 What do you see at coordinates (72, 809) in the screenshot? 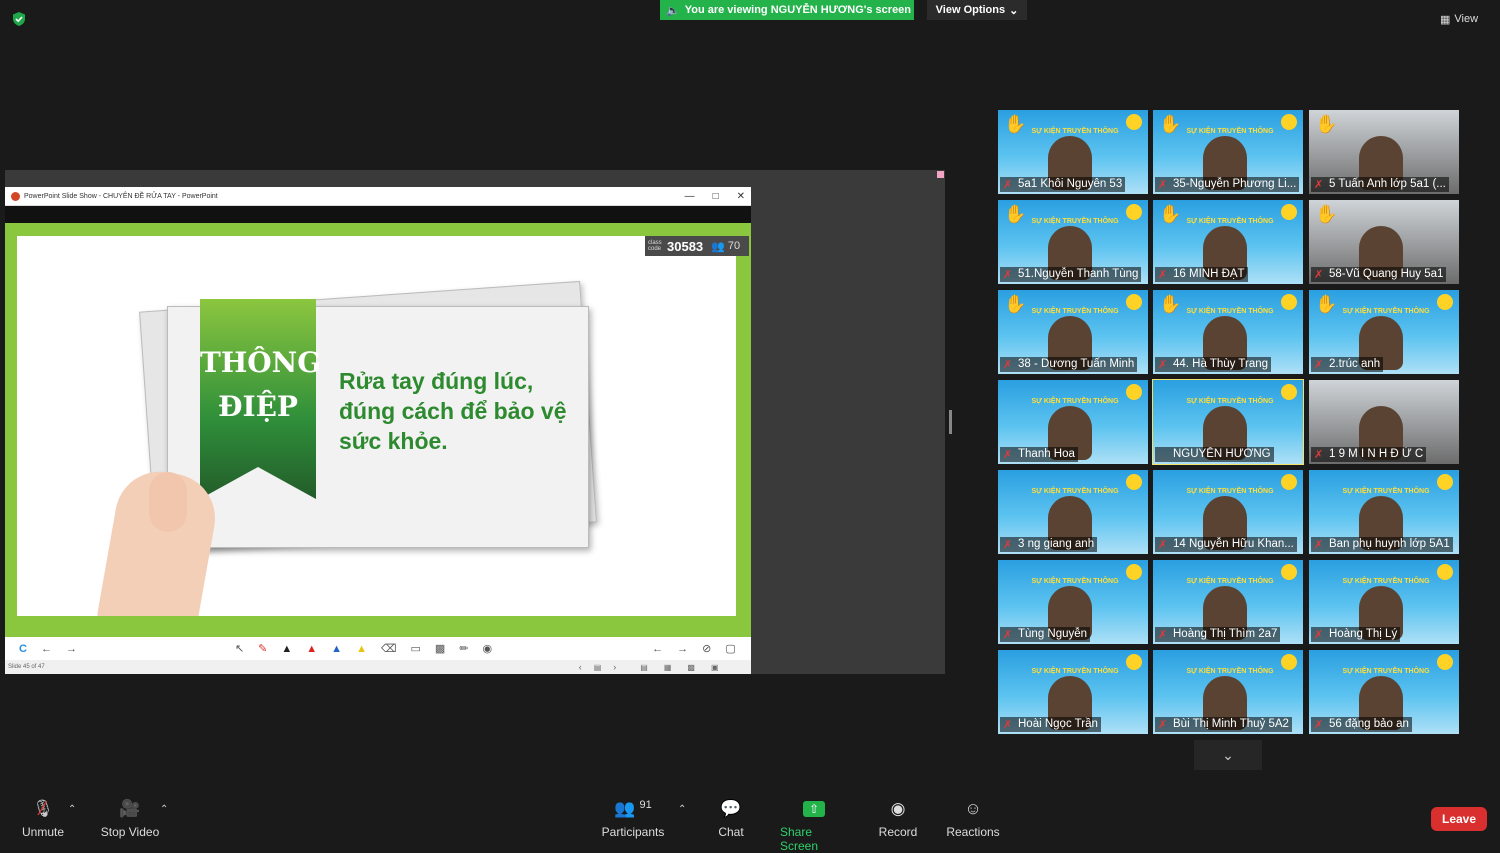
I see `audio-options-caret: ⌃` at bounding box center [72, 809].